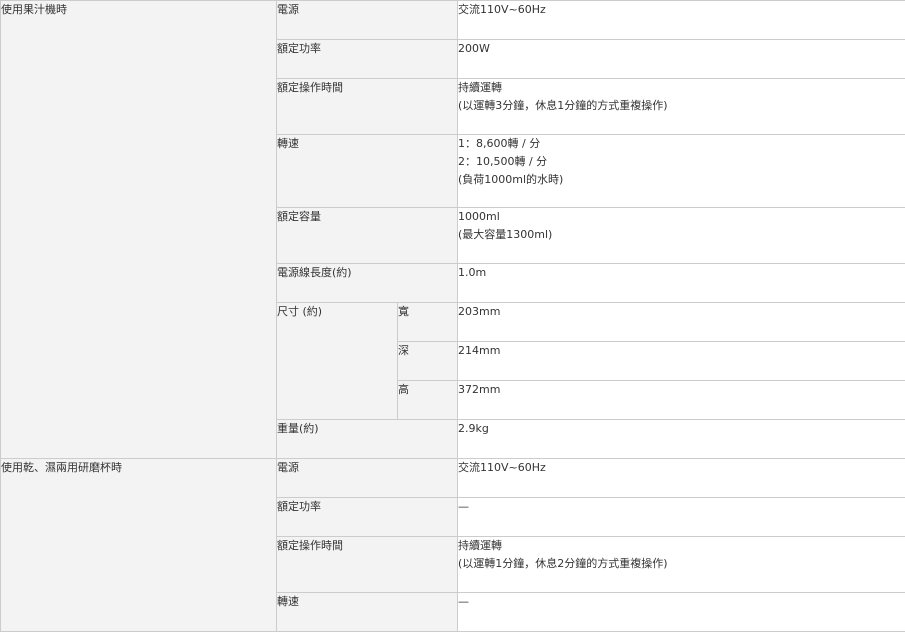 The height and width of the screenshot is (632, 905). What do you see at coordinates (681, 361) in the screenshot?
I see `spec-value-cell: 214mm` at bounding box center [681, 361].